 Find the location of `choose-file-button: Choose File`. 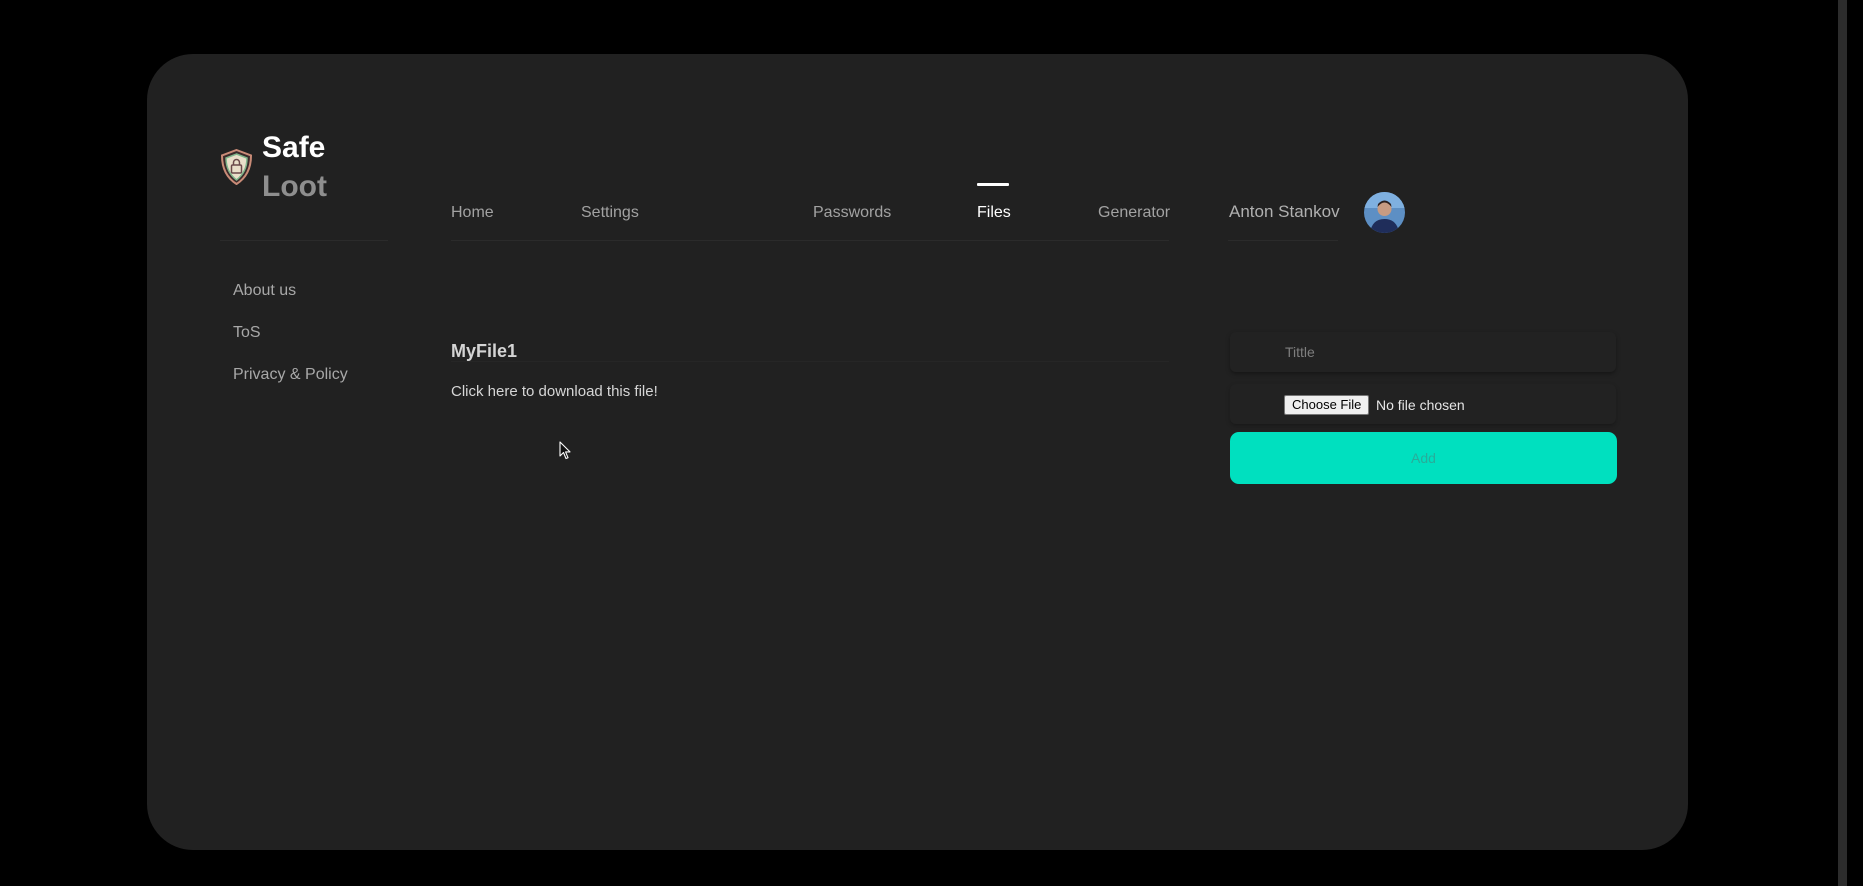

choose-file-button: Choose File is located at coordinates (1327, 405).